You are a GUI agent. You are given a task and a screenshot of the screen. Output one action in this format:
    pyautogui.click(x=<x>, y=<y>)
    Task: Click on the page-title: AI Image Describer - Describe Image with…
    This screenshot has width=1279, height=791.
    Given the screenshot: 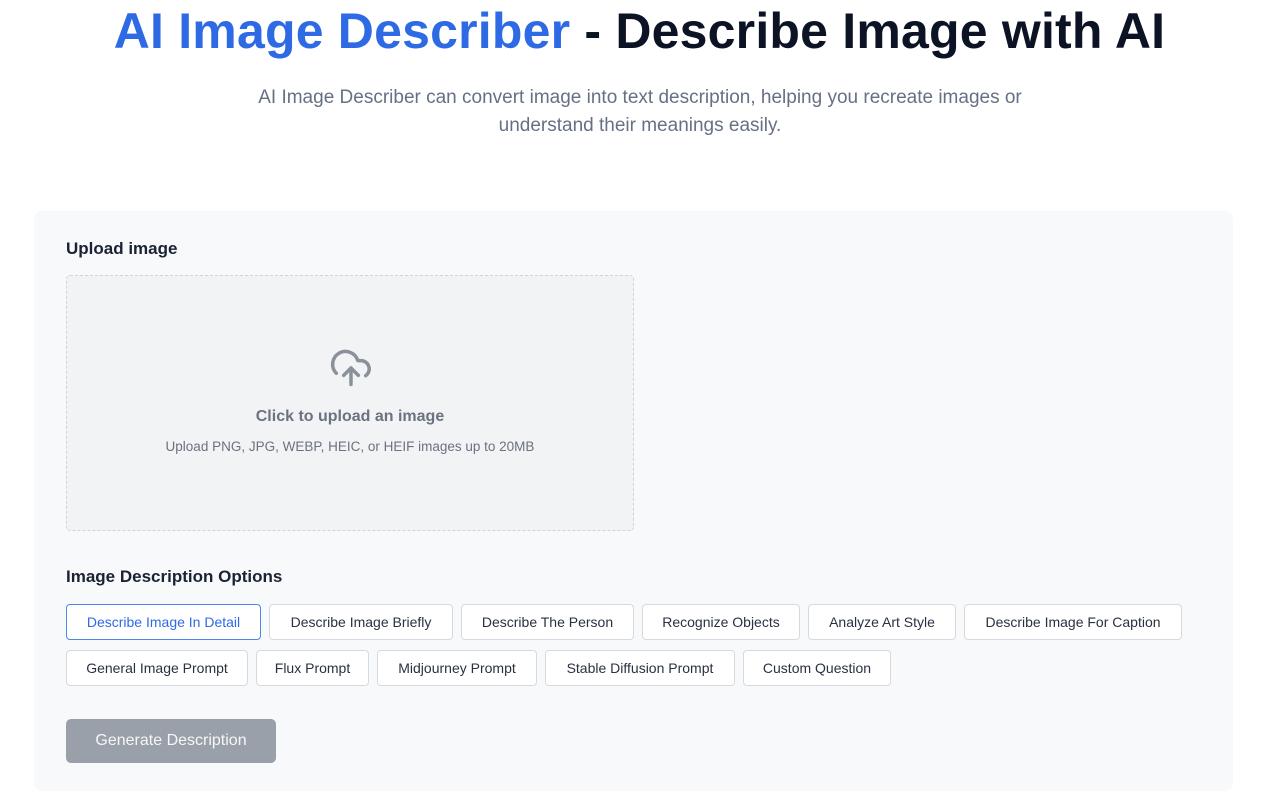 What is the action you would take?
    pyautogui.click(x=639, y=31)
    